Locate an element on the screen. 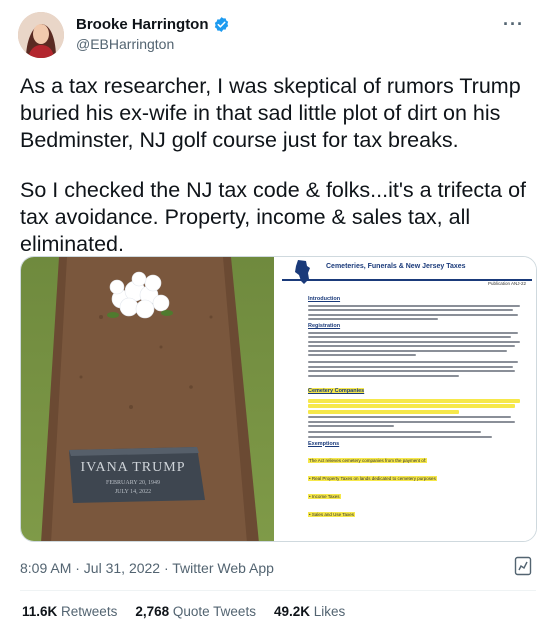 This screenshot has width=554, height=628. doc-exemption-item: • Sales and Use Taxes is located at coordinates (332, 514).